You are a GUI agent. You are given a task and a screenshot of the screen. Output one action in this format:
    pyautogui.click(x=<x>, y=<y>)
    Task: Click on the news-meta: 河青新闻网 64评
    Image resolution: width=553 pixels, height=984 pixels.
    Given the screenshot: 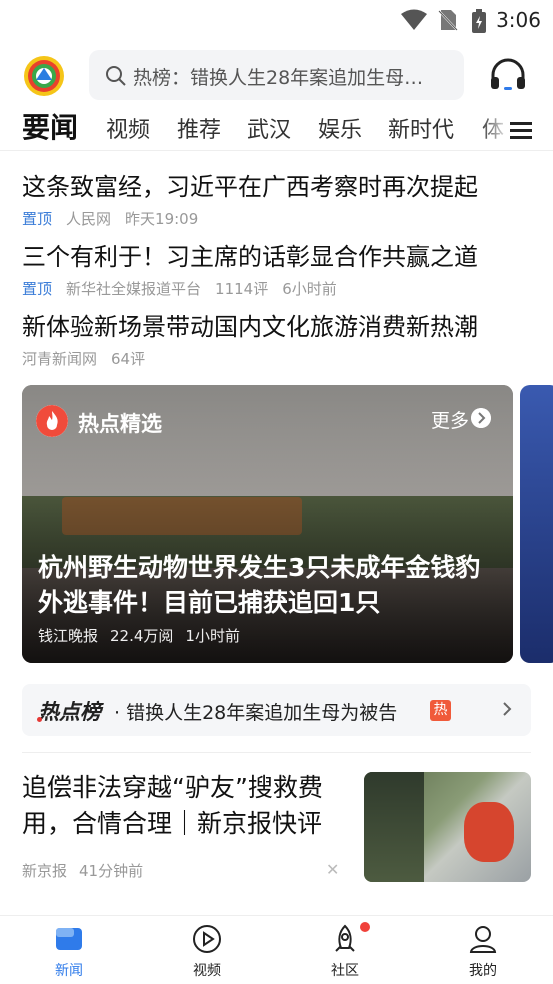 What is the action you would take?
    pyautogui.click(x=282, y=358)
    